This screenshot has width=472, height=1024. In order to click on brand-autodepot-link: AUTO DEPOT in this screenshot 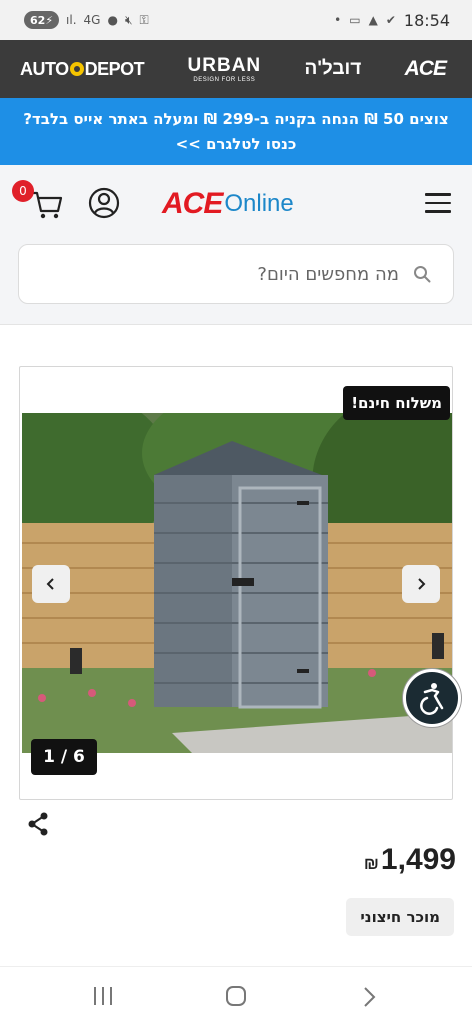, I will do `click(82, 69)`.